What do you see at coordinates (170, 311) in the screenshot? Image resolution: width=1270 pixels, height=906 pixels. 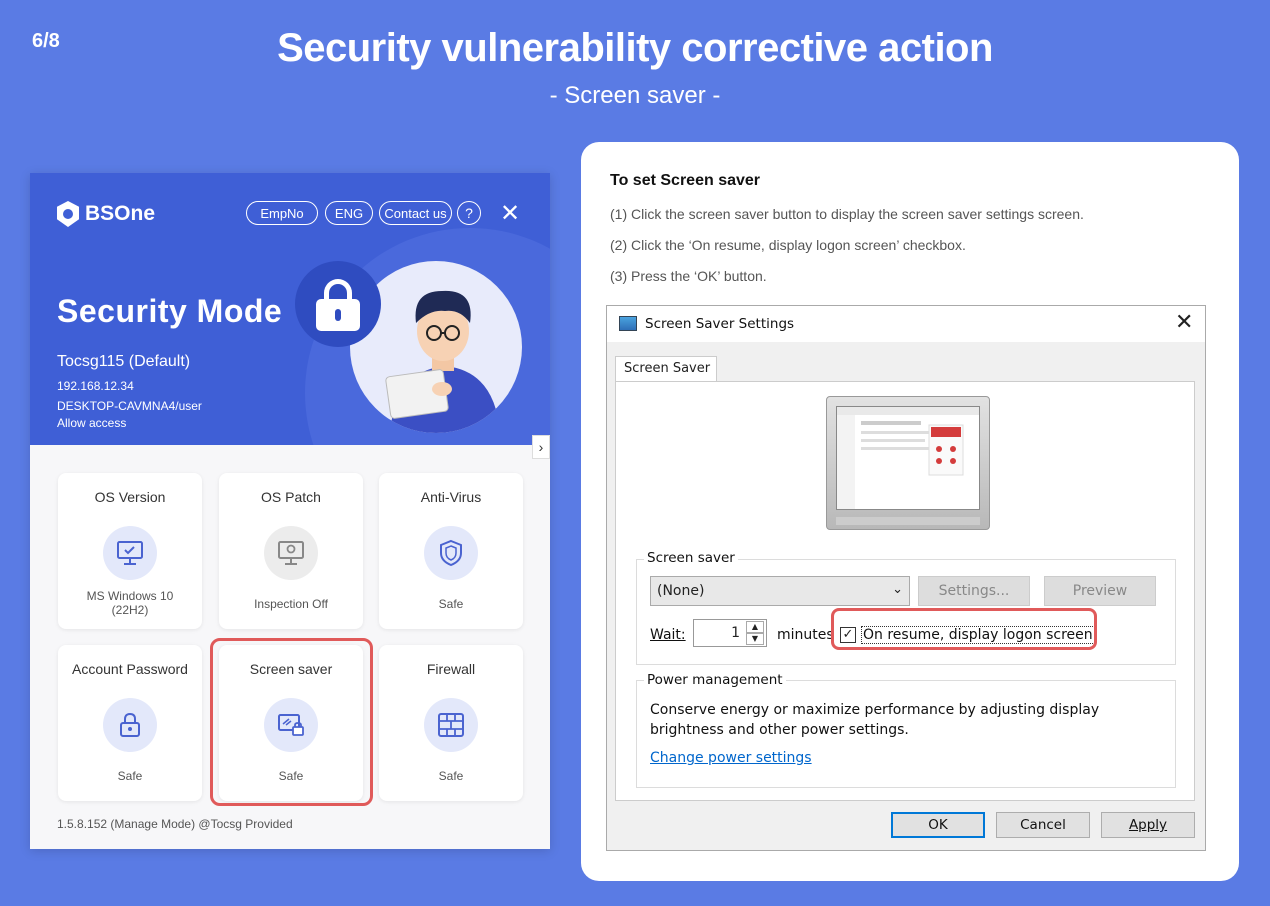 I see `mode-title: Security Mode` at bounding box center [170, 311].